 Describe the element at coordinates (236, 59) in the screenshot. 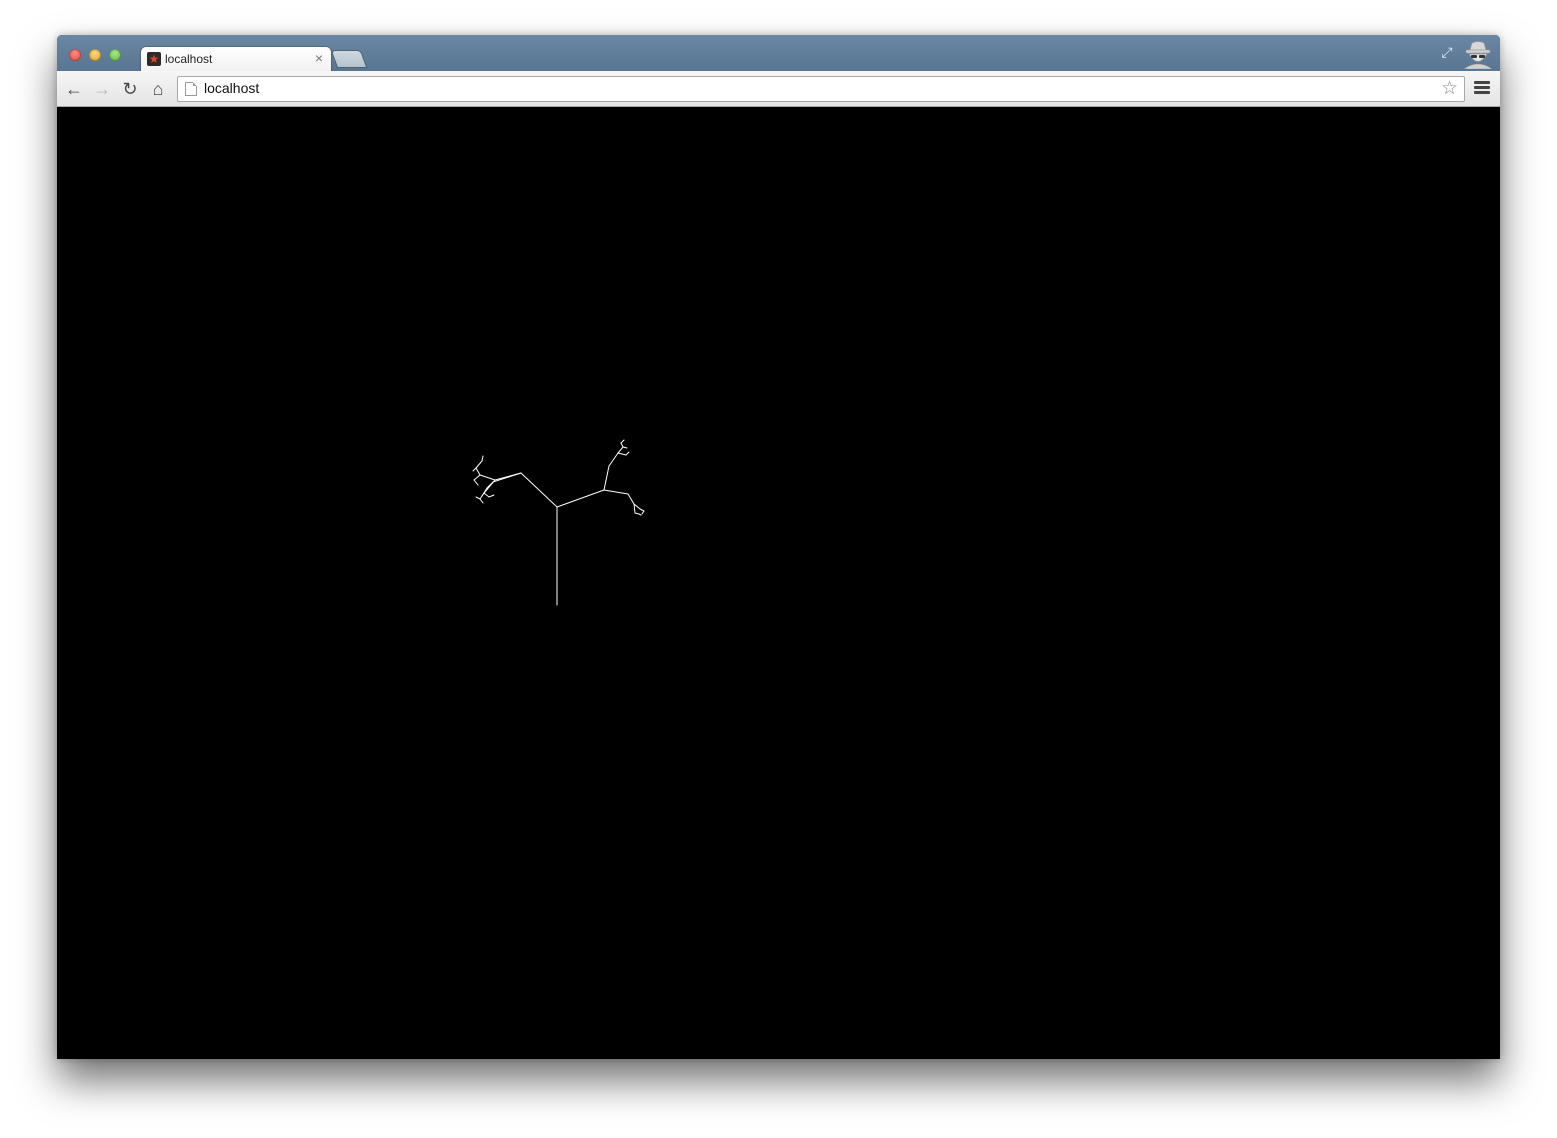

I see `tab-localhost: ★ localhost ×` at that location.